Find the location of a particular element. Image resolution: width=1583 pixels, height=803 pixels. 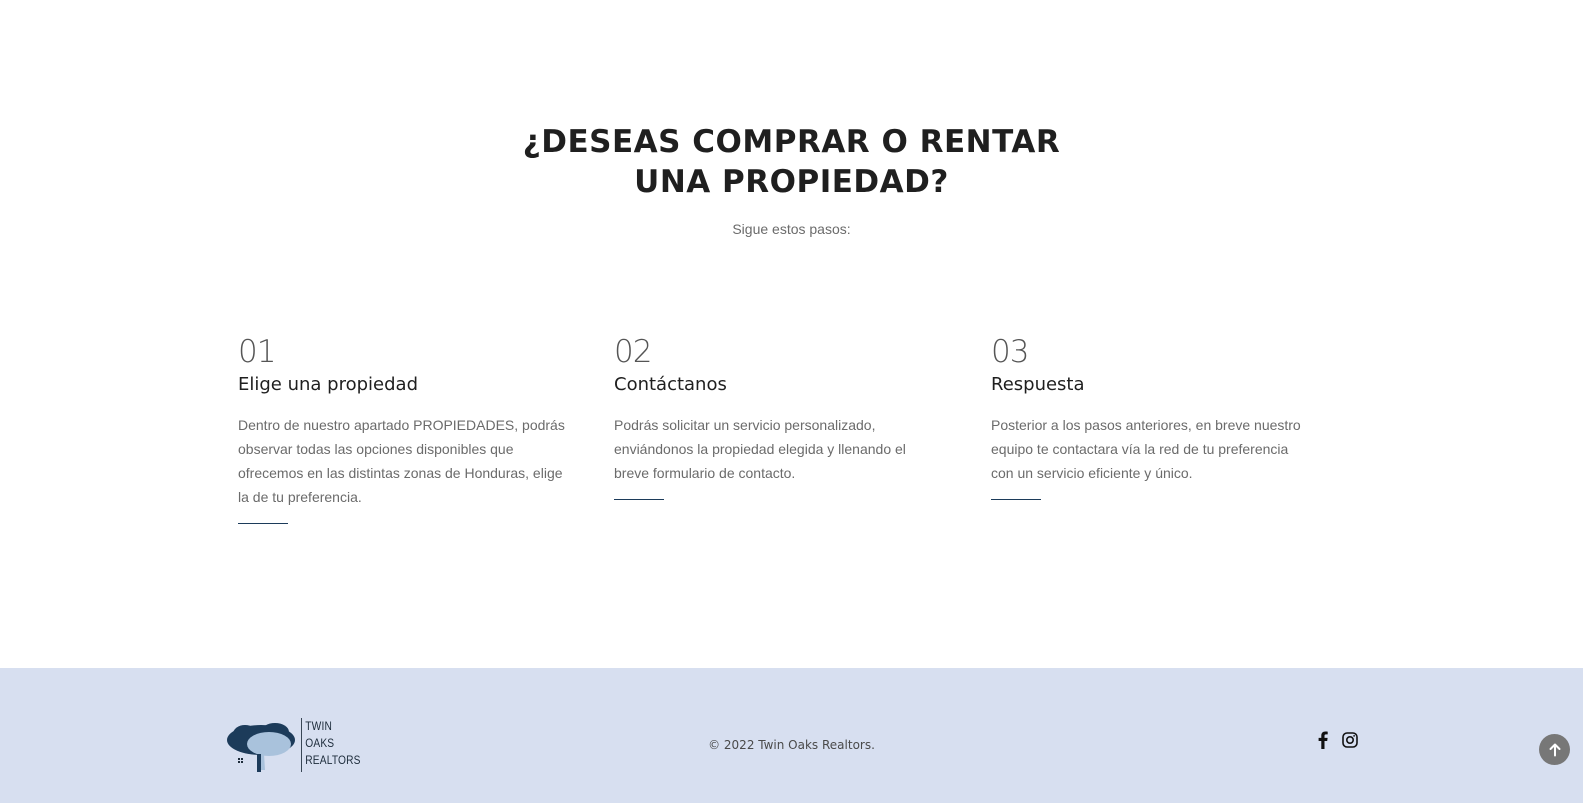

step-number: 01 is located at coordinates (257, 352).